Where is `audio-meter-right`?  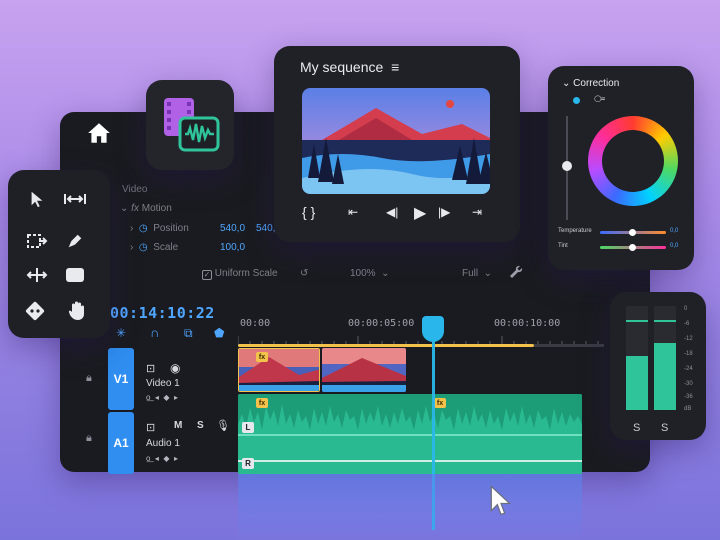 audio-meter-right is located at coordinates (665, 358).